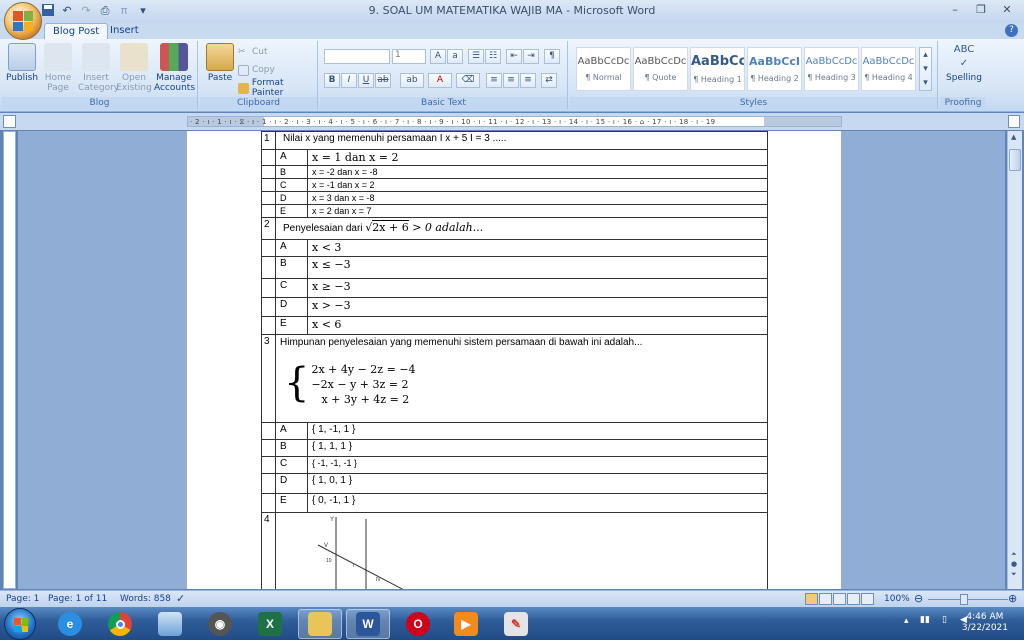  What do you see at coordinates (537, 431) in the screenshot?
I see `option-text: { 1, -1, 1 }` at bounding box center [537, 431].